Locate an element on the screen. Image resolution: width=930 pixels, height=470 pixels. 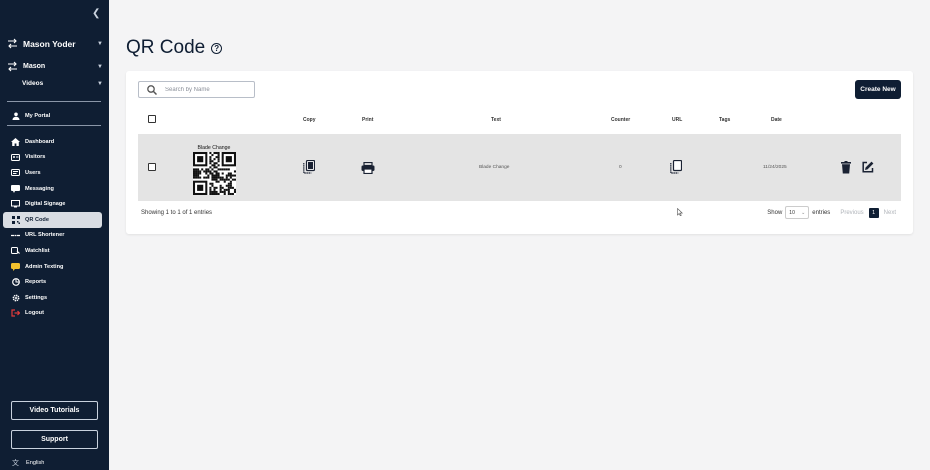
sidebar-item-admin-texting: Admin Texting is located at coordinates (52, 267).